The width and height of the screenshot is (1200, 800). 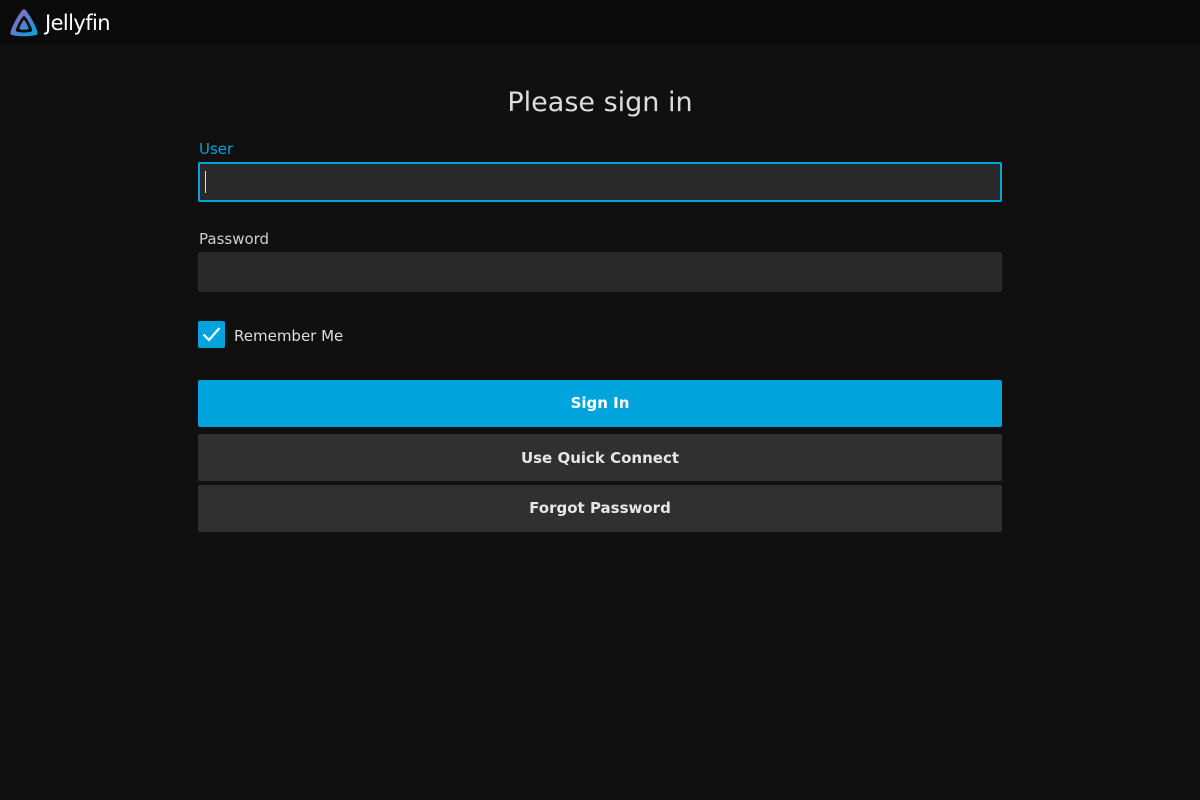 I want to click on remember-me-checkbox, so click(x=211, y=334).